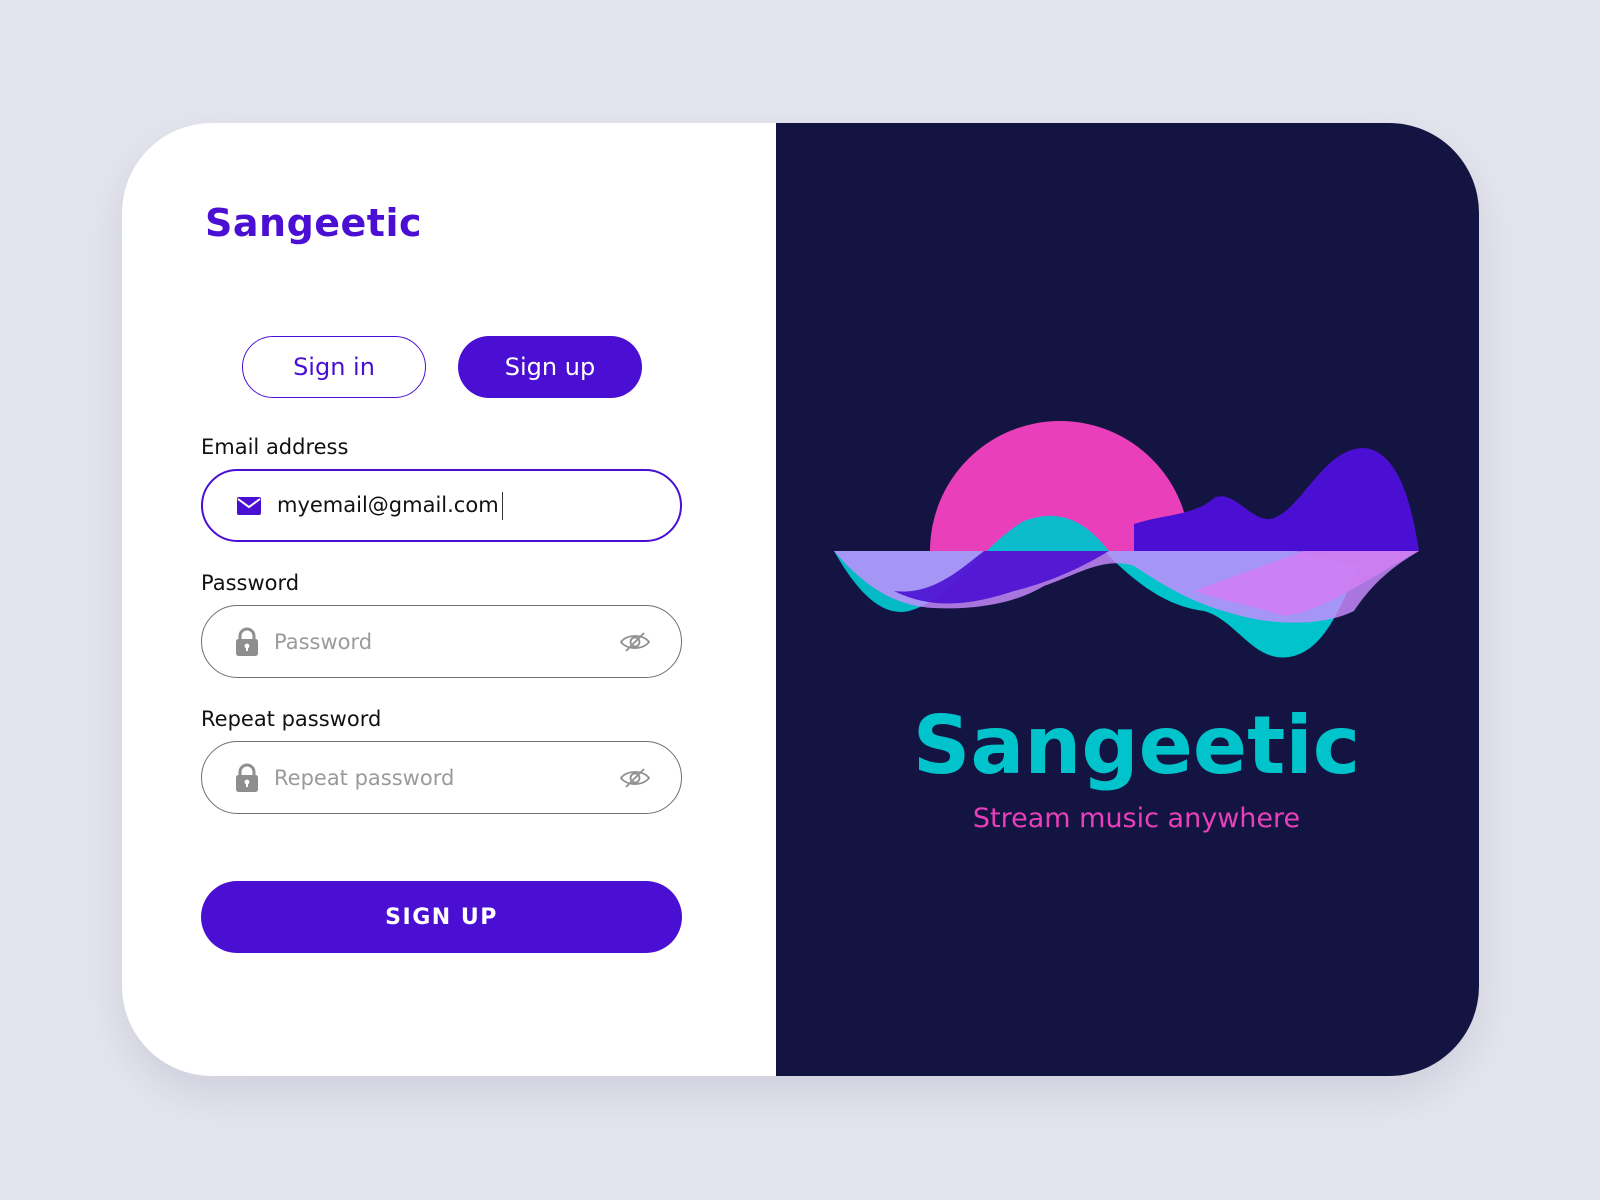  Describe the element at coordinates (1136, 818) in the screenshot. I see `logo-tagline: Stream music anywhere` at that location.